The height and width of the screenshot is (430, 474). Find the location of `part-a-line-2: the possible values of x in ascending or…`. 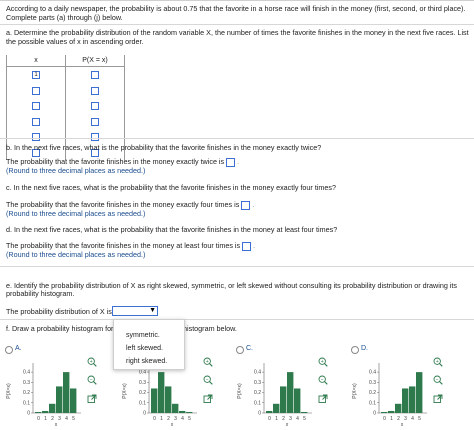

part-a-line-2: the possible values of x in ascending or… is located at coordinates (75, 41).